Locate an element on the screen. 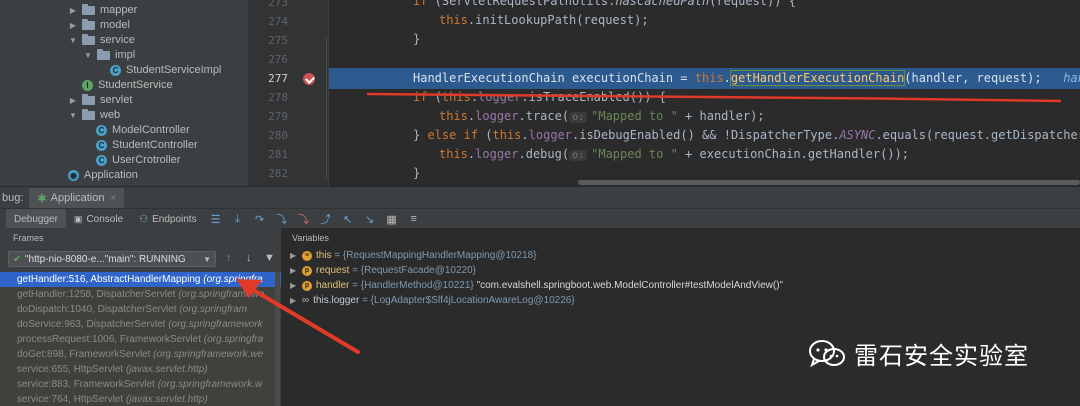 The height and width of the screenshot is (406, 1080). field-icon: ≡ is located at coordinates (307, 255).